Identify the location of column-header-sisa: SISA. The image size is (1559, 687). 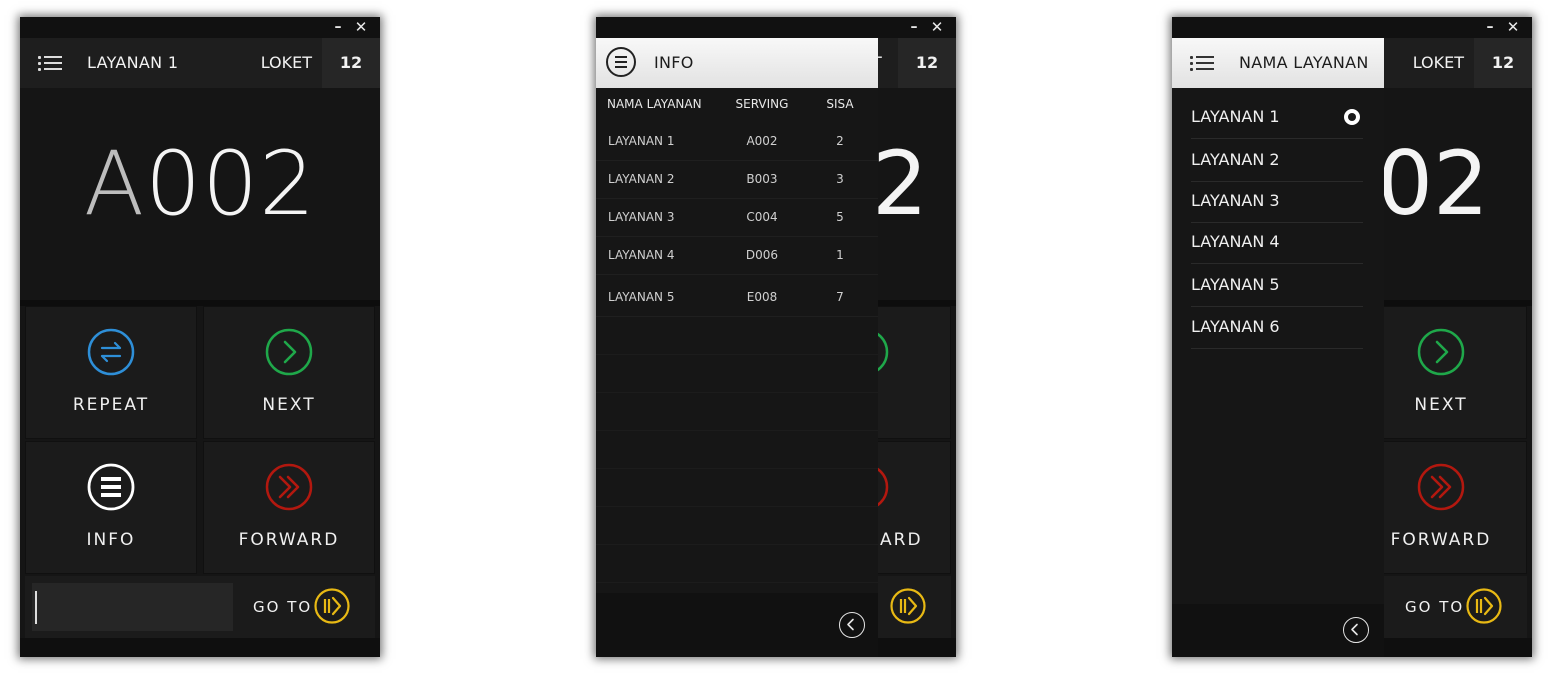
(840, 104).